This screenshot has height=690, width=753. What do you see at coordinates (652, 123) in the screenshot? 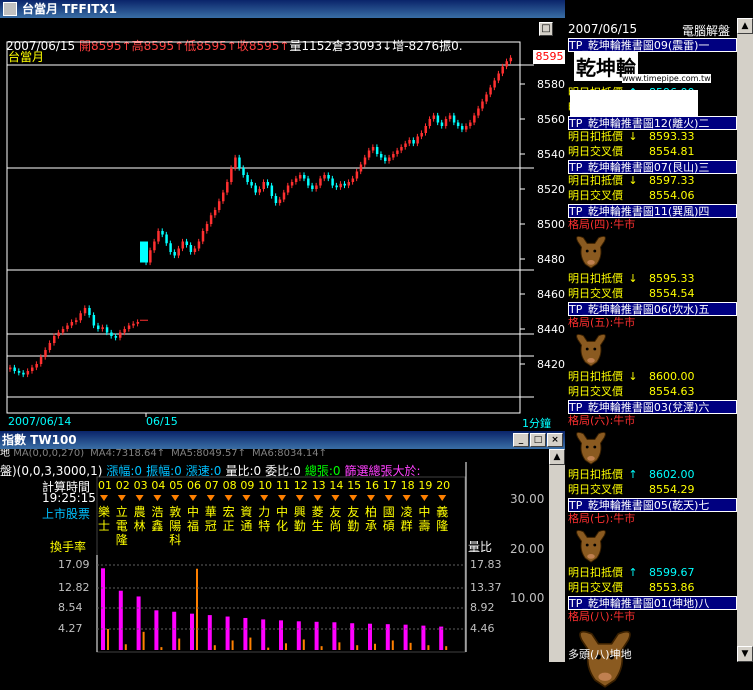
I see `block-header: TP_乾坤輪推書圖12(離火)二` at bounding box center [652, 123].